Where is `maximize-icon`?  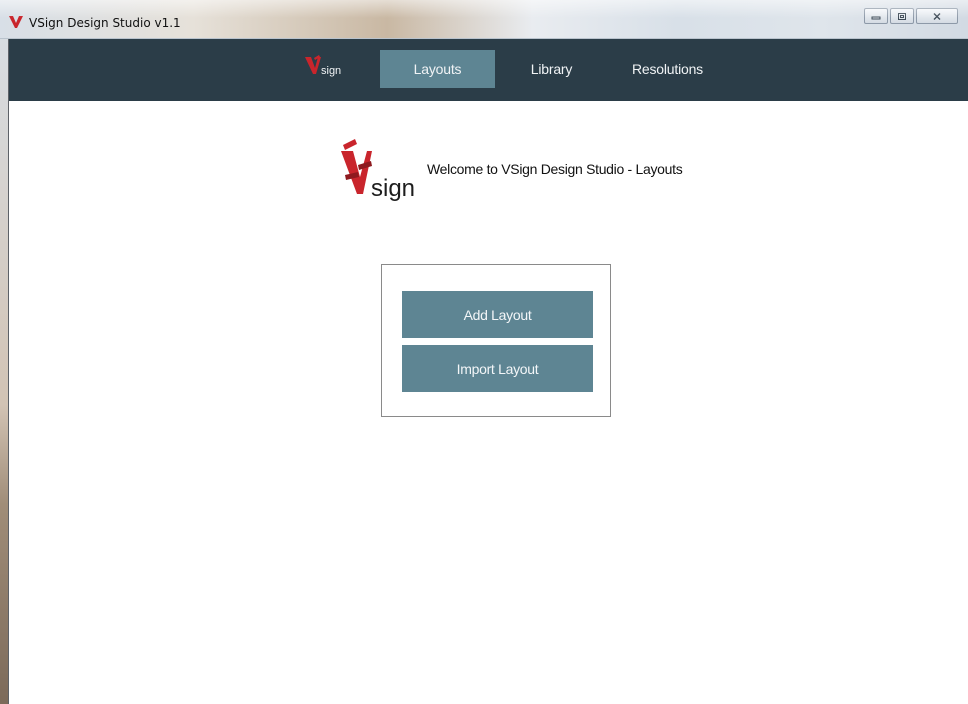 maximize-icon is located at coordinates (902, 16).